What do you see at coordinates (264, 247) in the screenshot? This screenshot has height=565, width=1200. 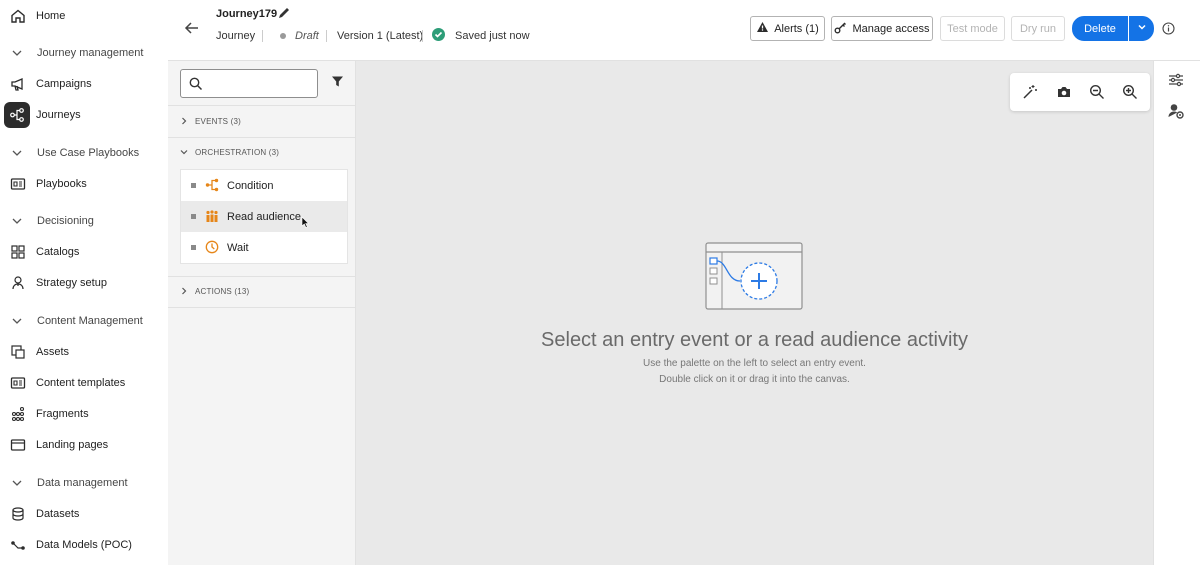 I see `palette-item-wait: Wait` at bounding box center [264, 247].